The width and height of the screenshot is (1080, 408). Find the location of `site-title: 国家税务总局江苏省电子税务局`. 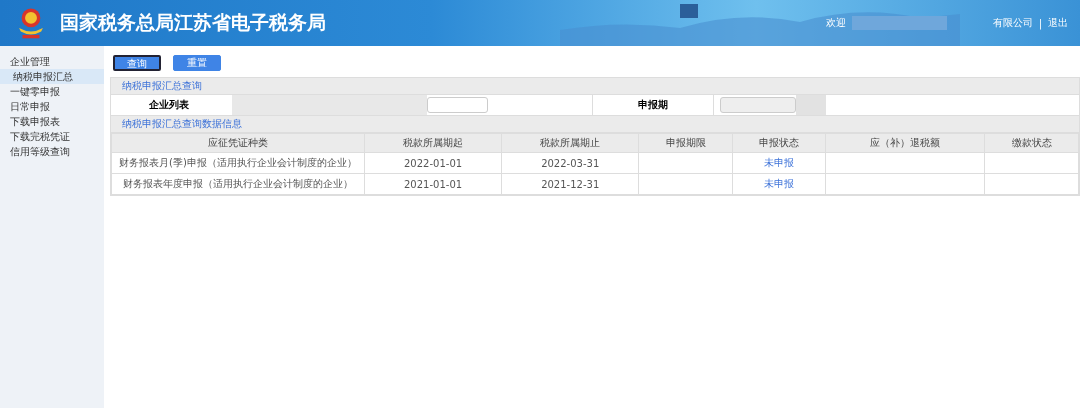

site-title: 国家税务总局江苏省电子税务局 is located at coordinates (193, 22).